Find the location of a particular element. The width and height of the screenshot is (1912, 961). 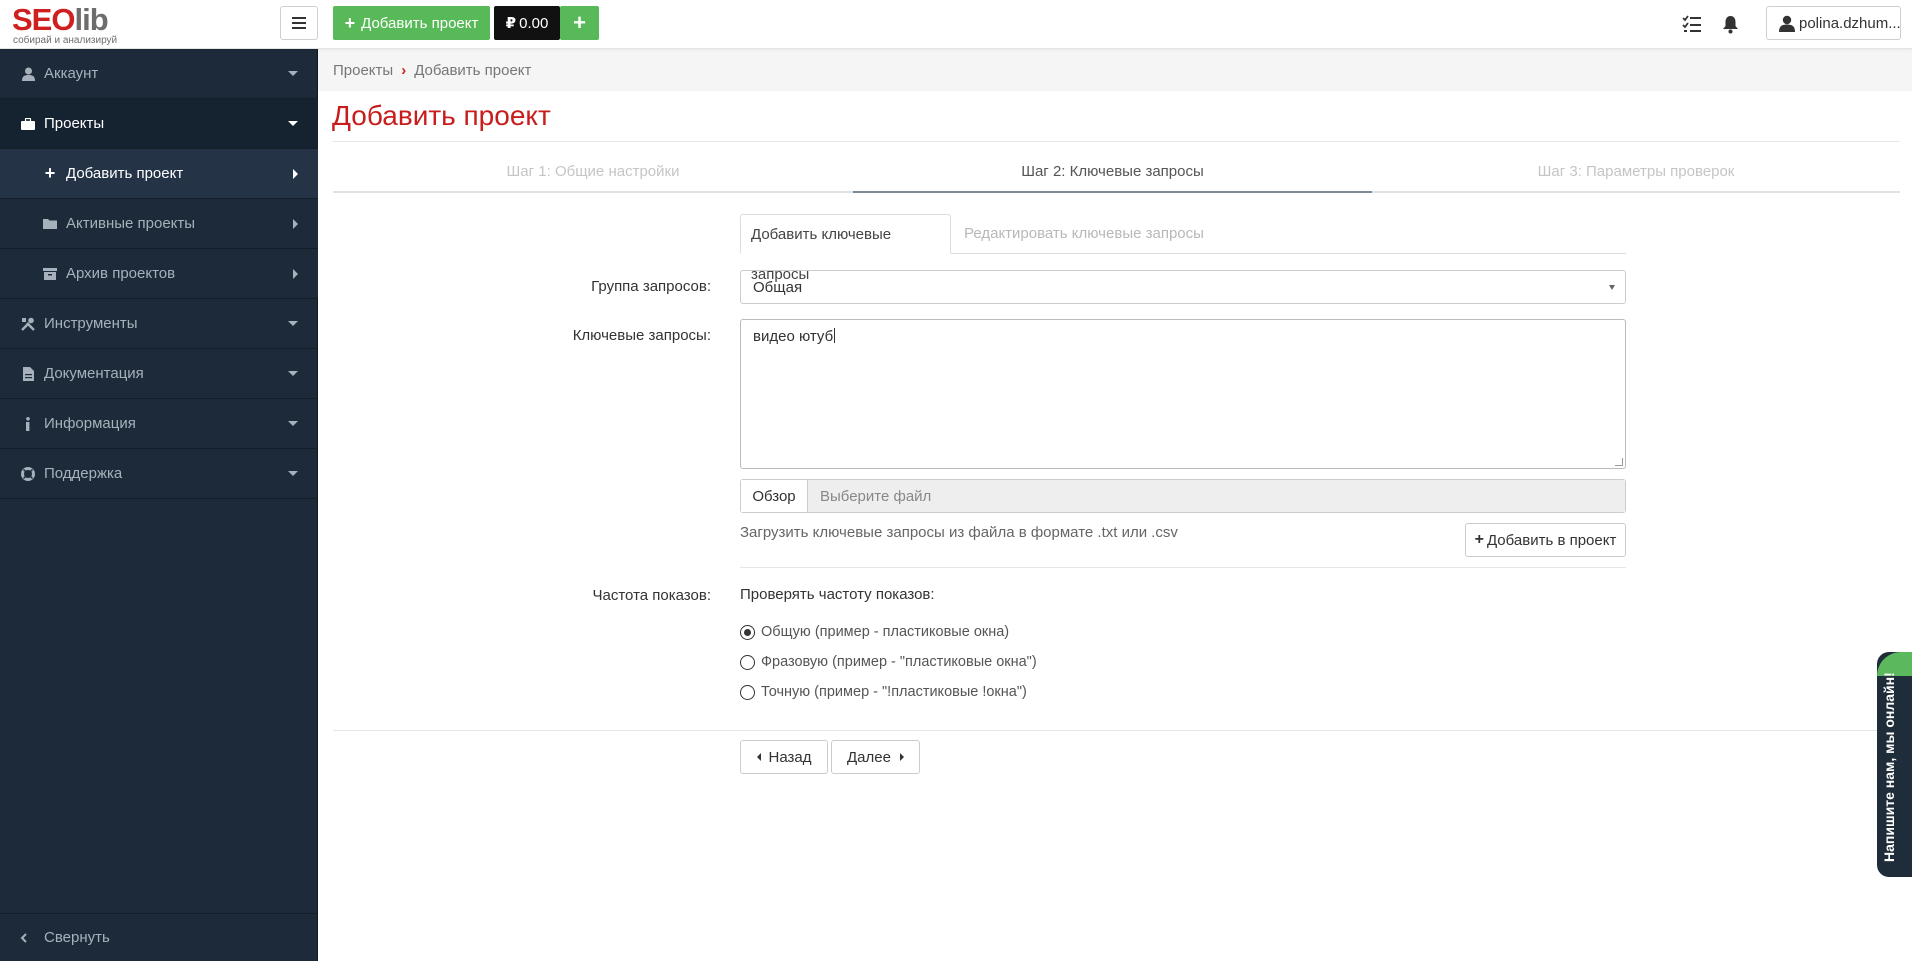

radio-frequency-broad: Общую (пример - пластиковые окна) is located at coordinates (874, 632).